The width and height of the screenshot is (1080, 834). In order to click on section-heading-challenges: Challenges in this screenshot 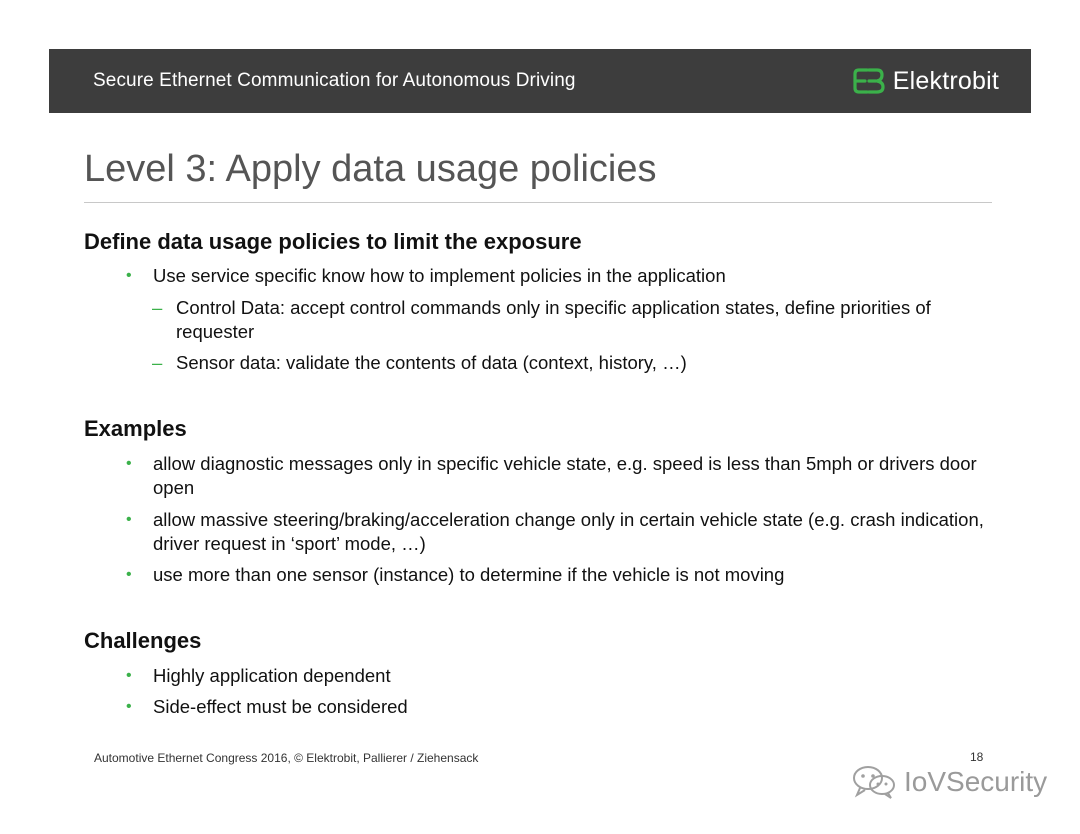, I will do `click(143, 640)`.